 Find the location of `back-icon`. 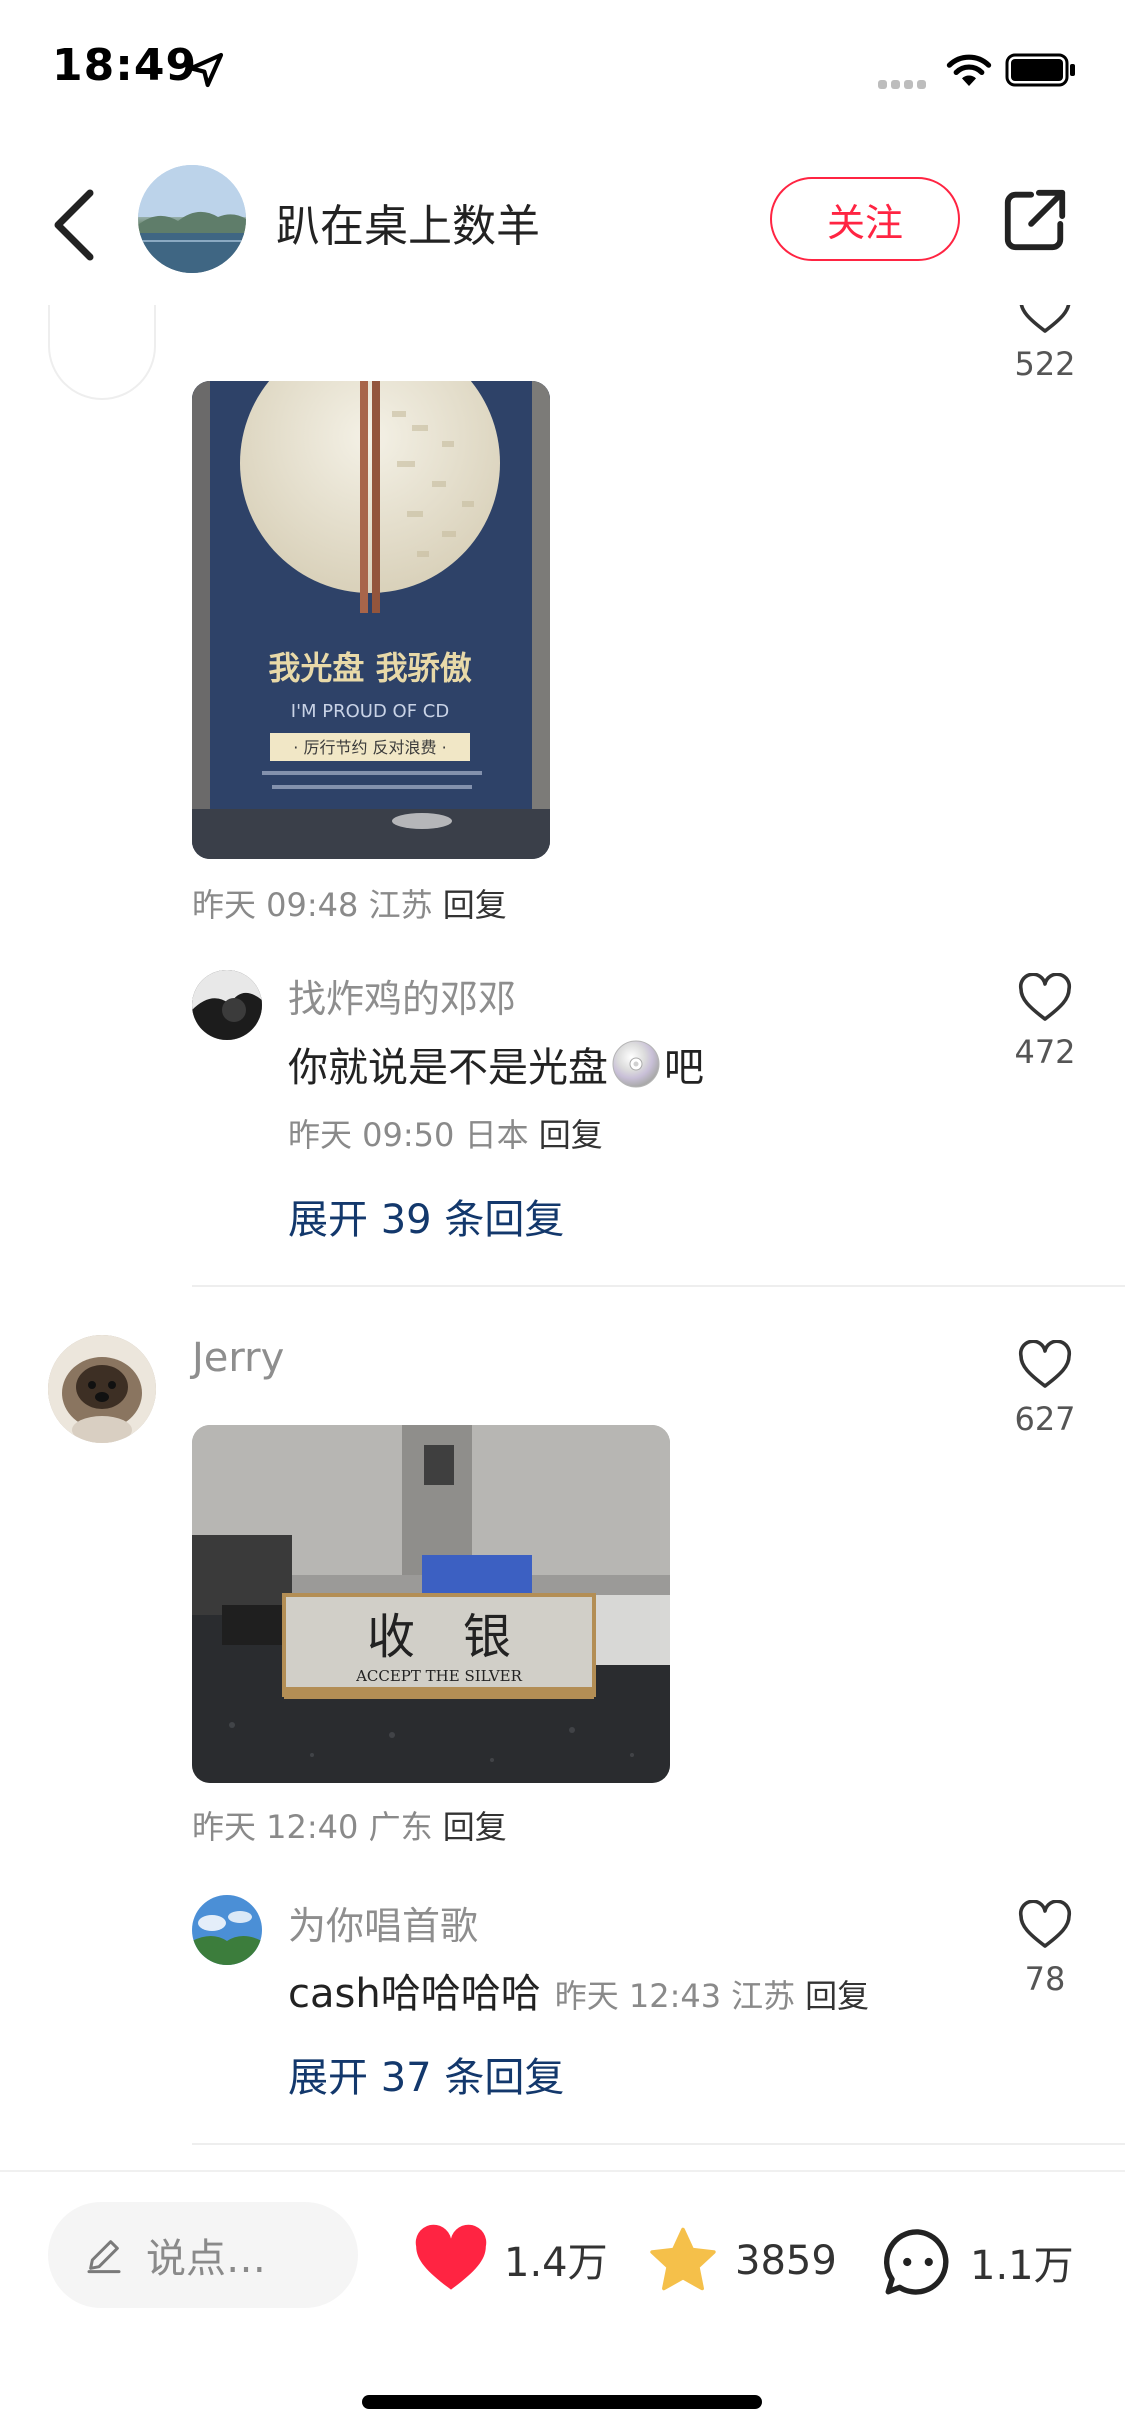

back-icon is located at coordinates (76, 225).